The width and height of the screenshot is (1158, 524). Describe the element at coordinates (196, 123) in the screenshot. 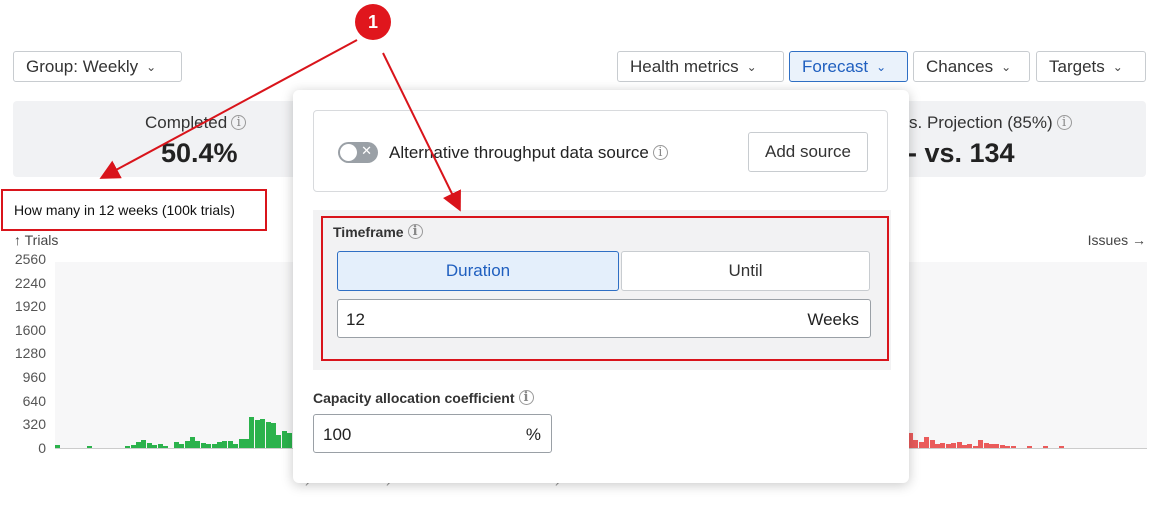

I see `completed-label: Completed i` at that location.